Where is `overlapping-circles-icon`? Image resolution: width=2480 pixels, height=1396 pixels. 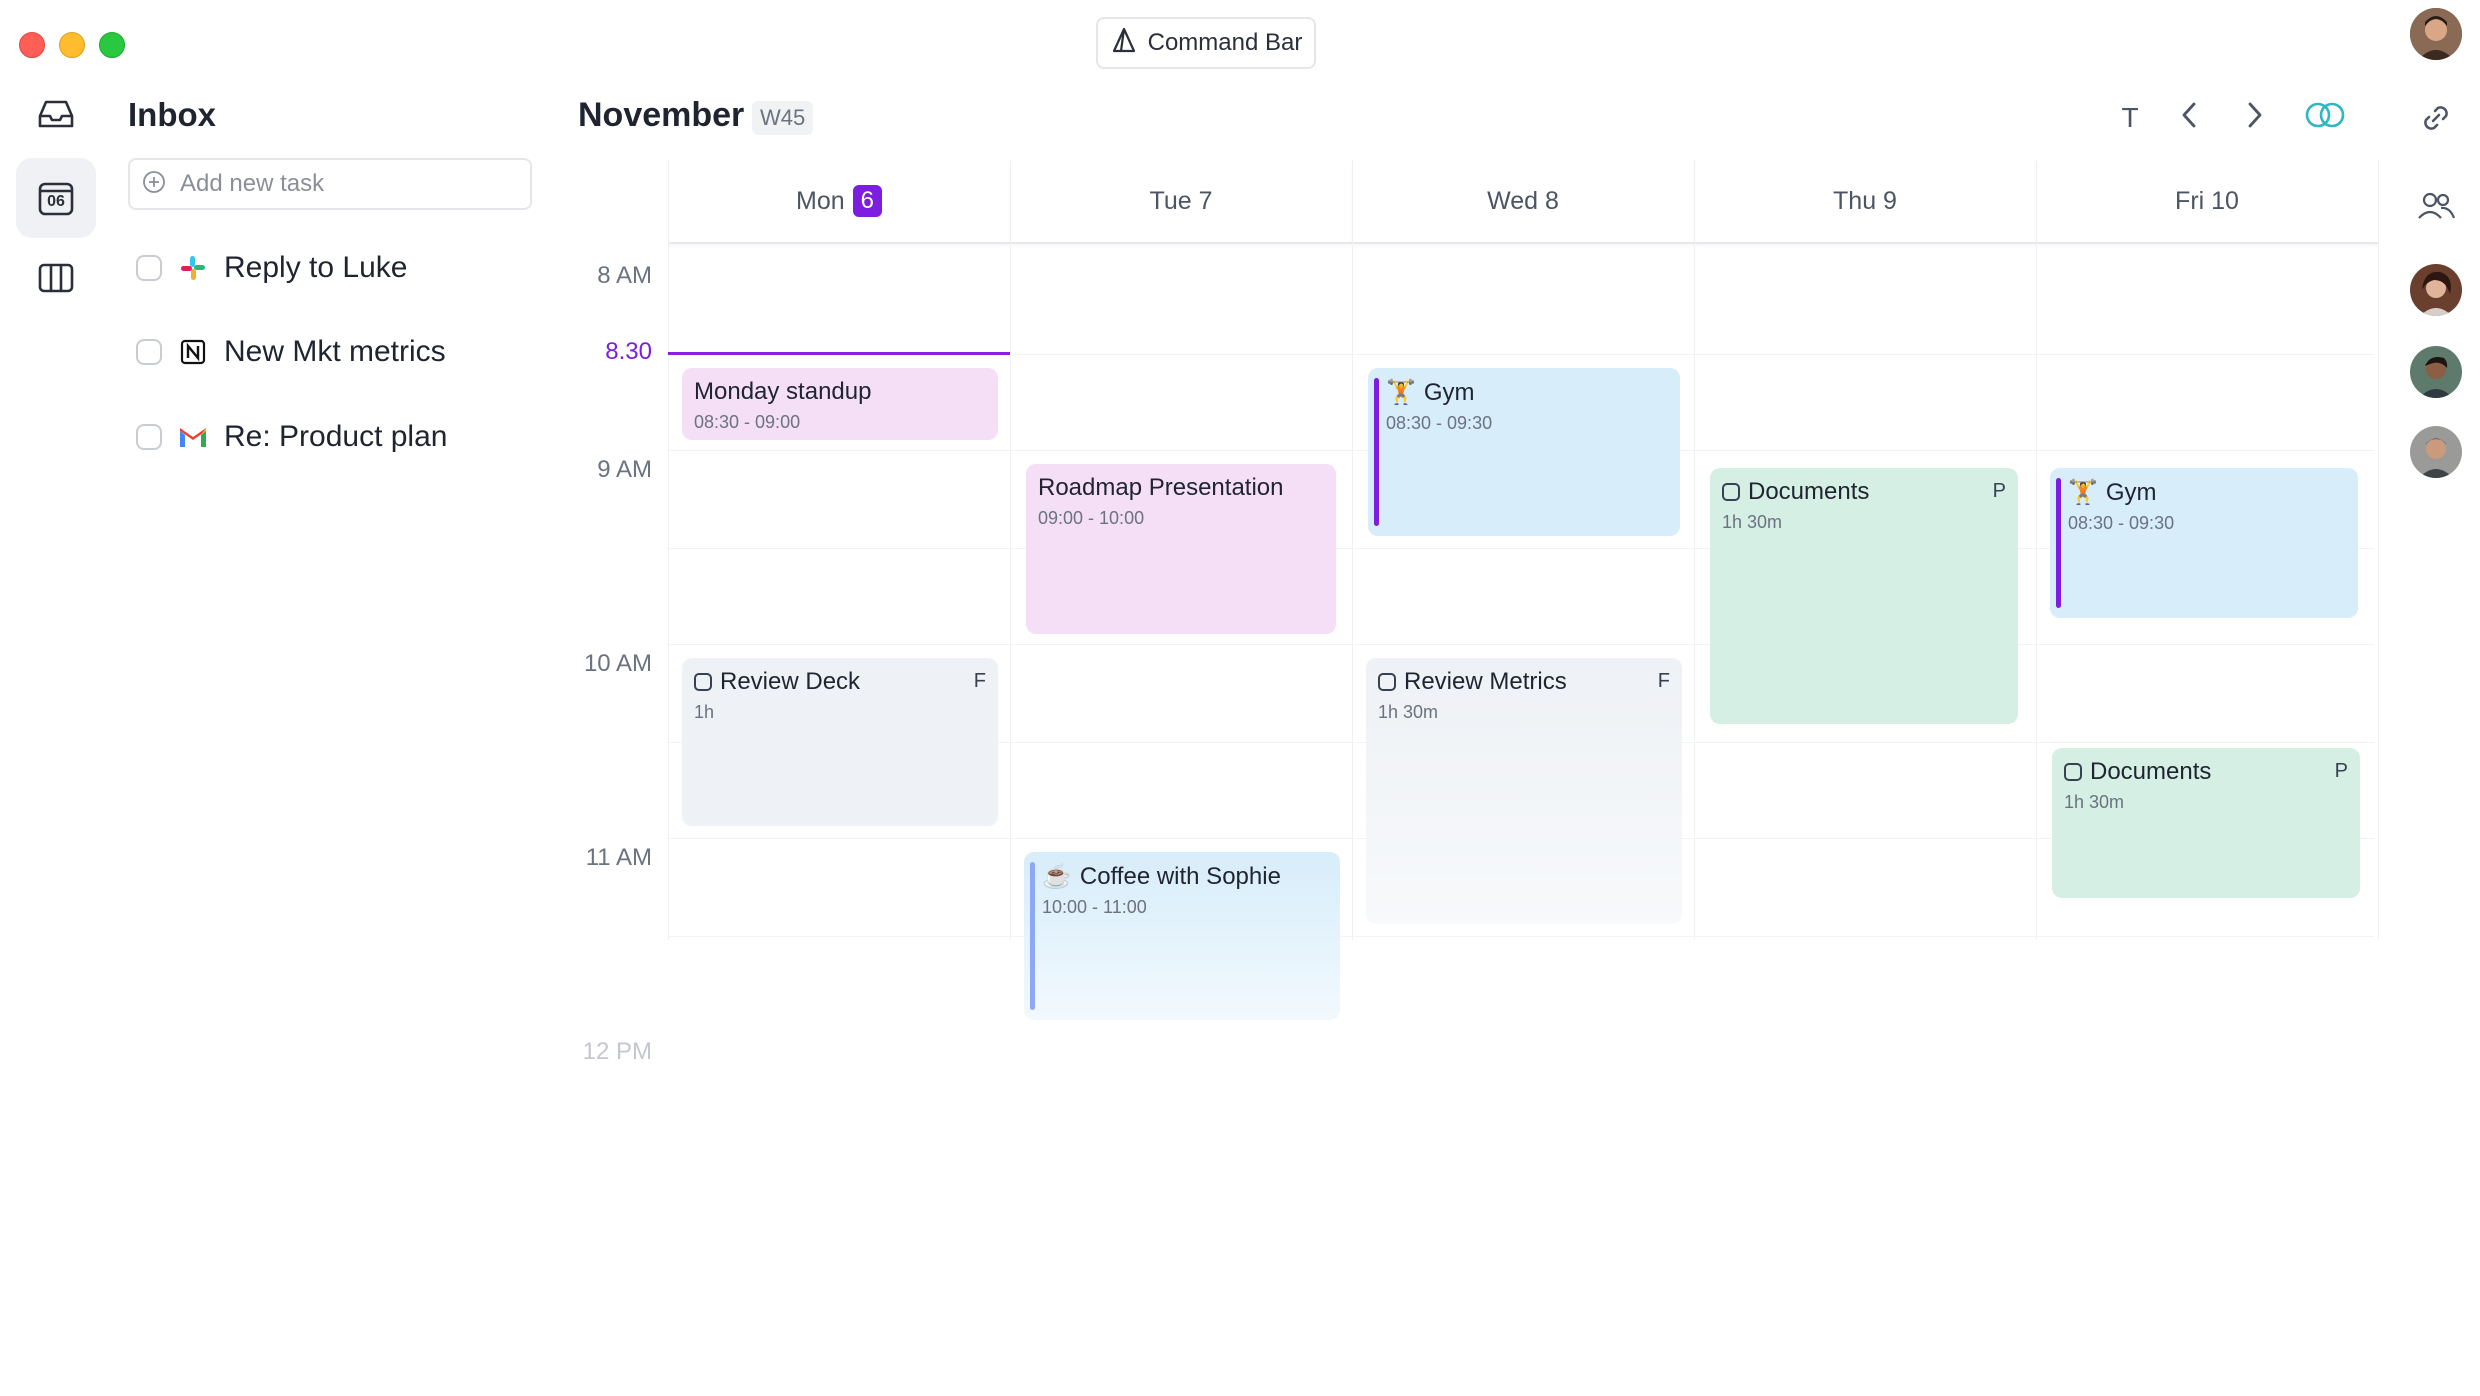
overlapping-circles-icon is located at coordinates (2325, 118).